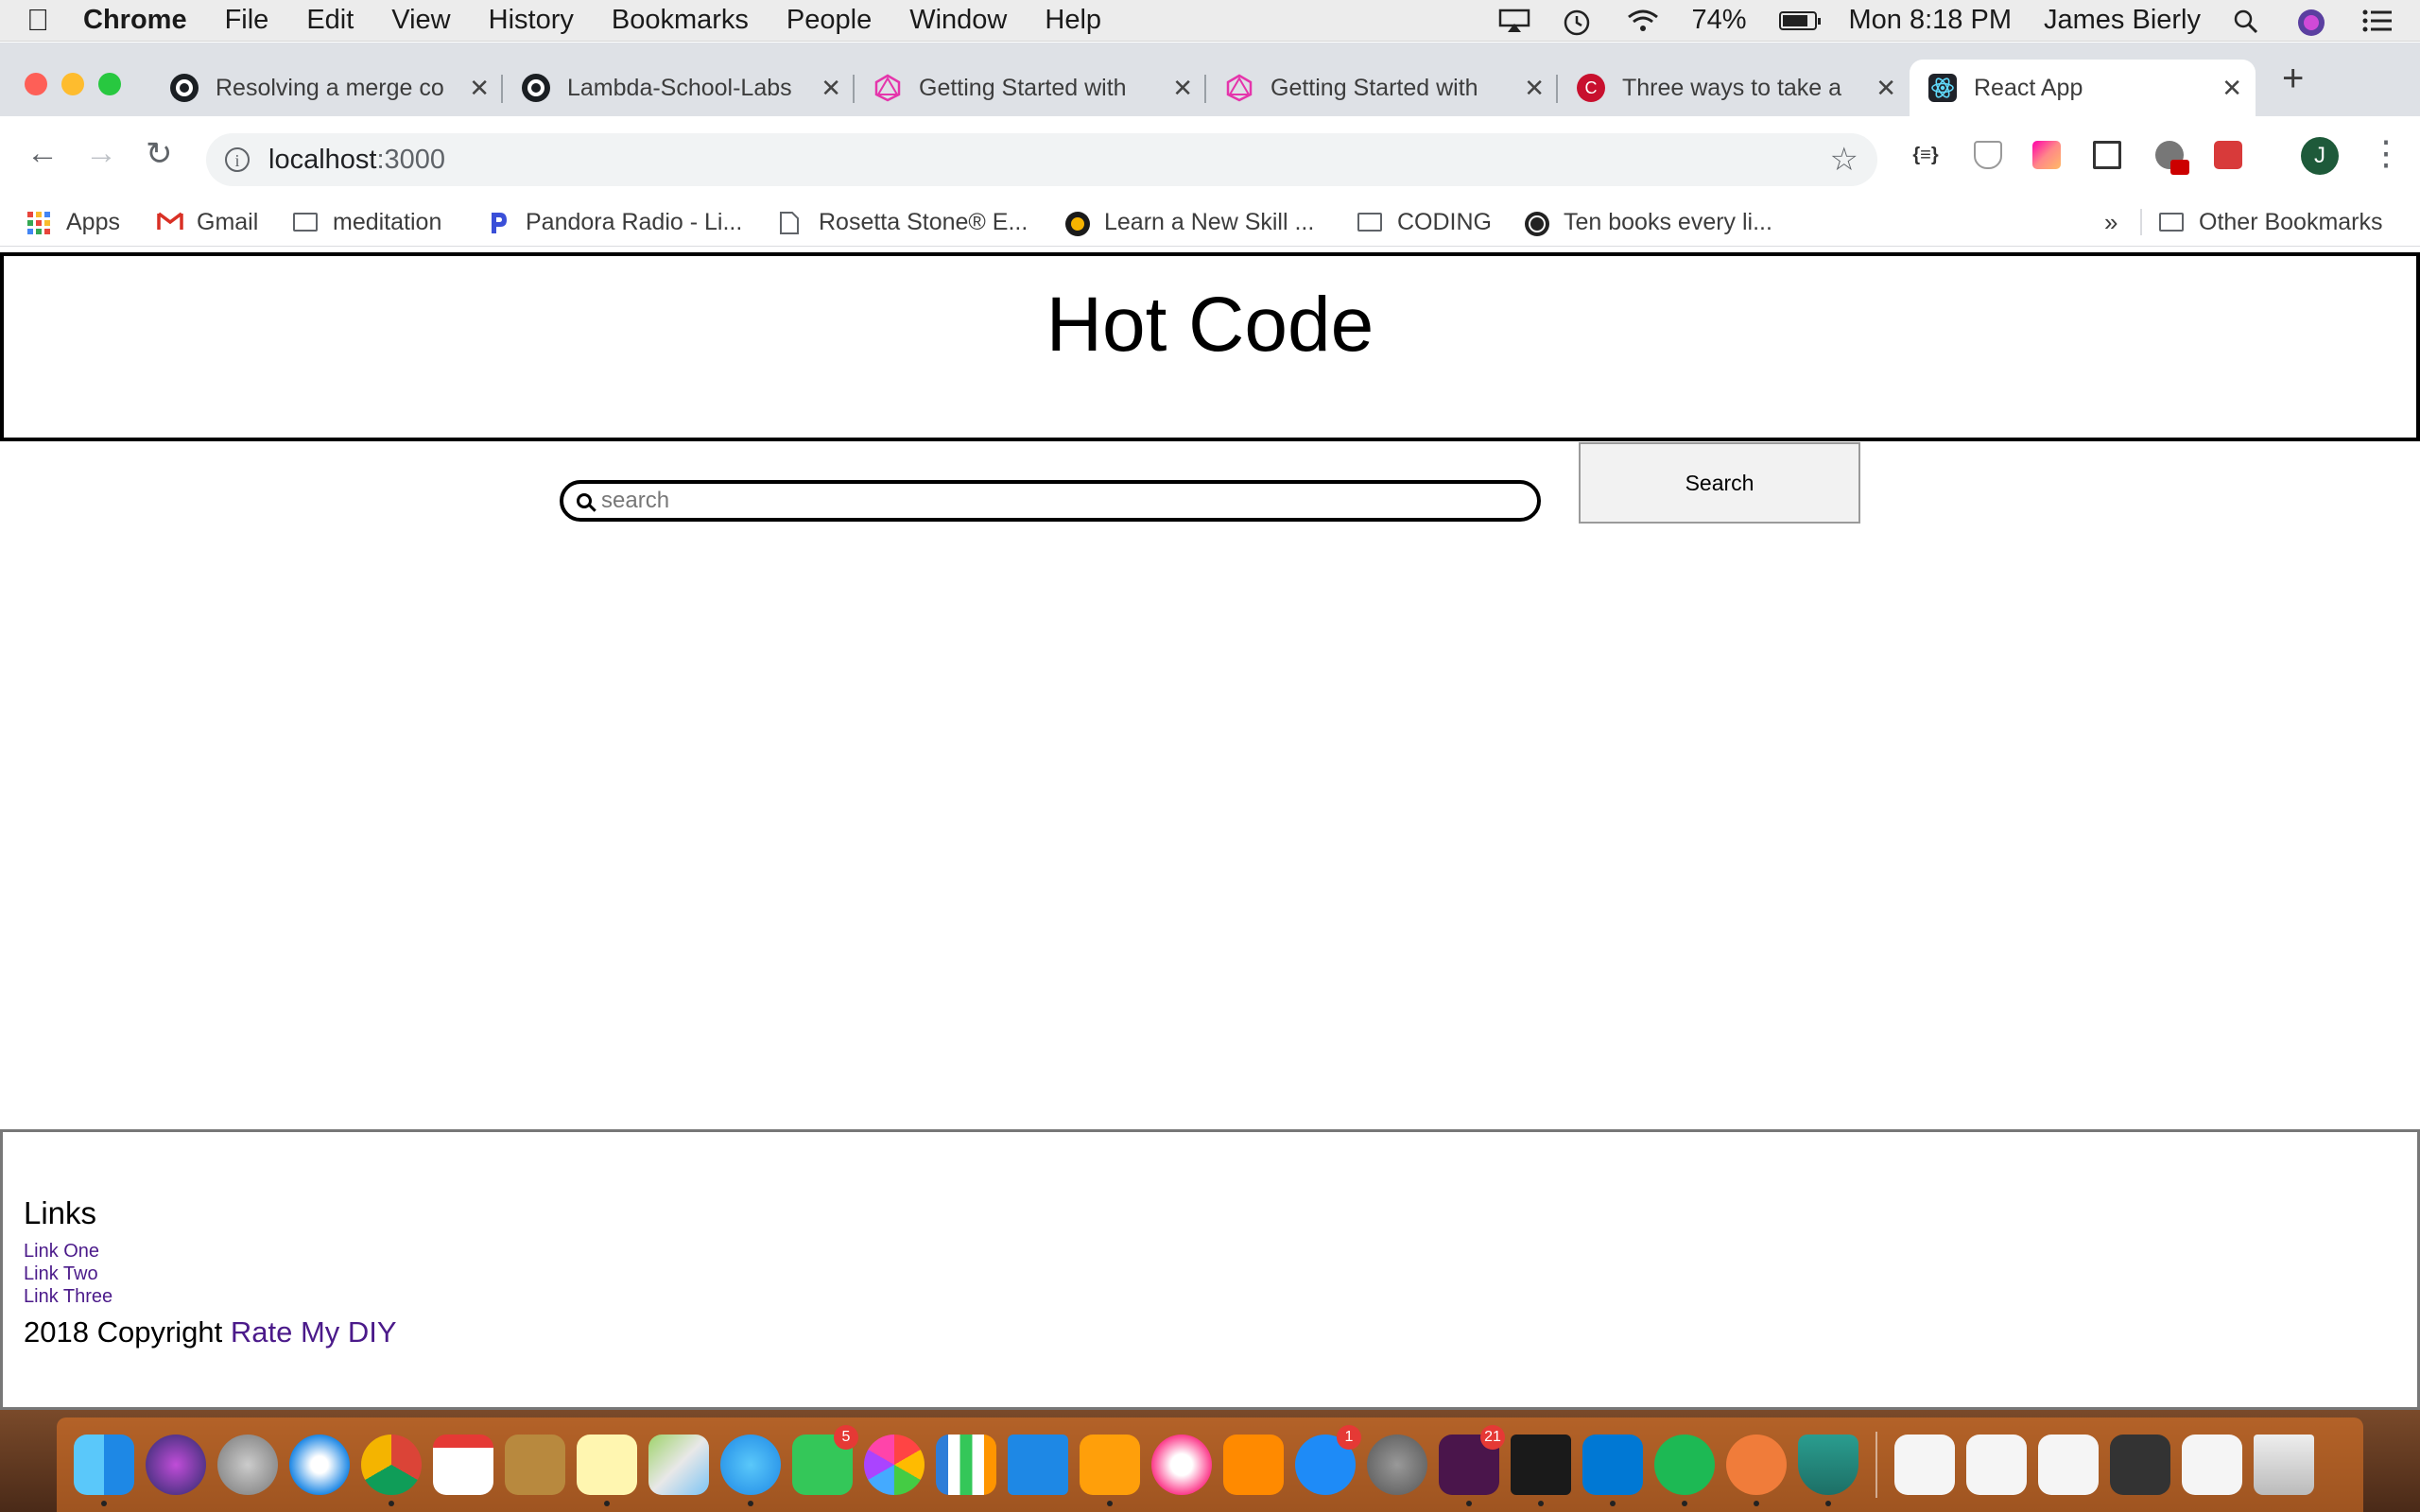 The width and height of the screenshot is (2420, 1512). What do you see at coordinates (1988, 155) in the screenshot?
I see `shield-extension-icon` at bounding box center [1988, 155].